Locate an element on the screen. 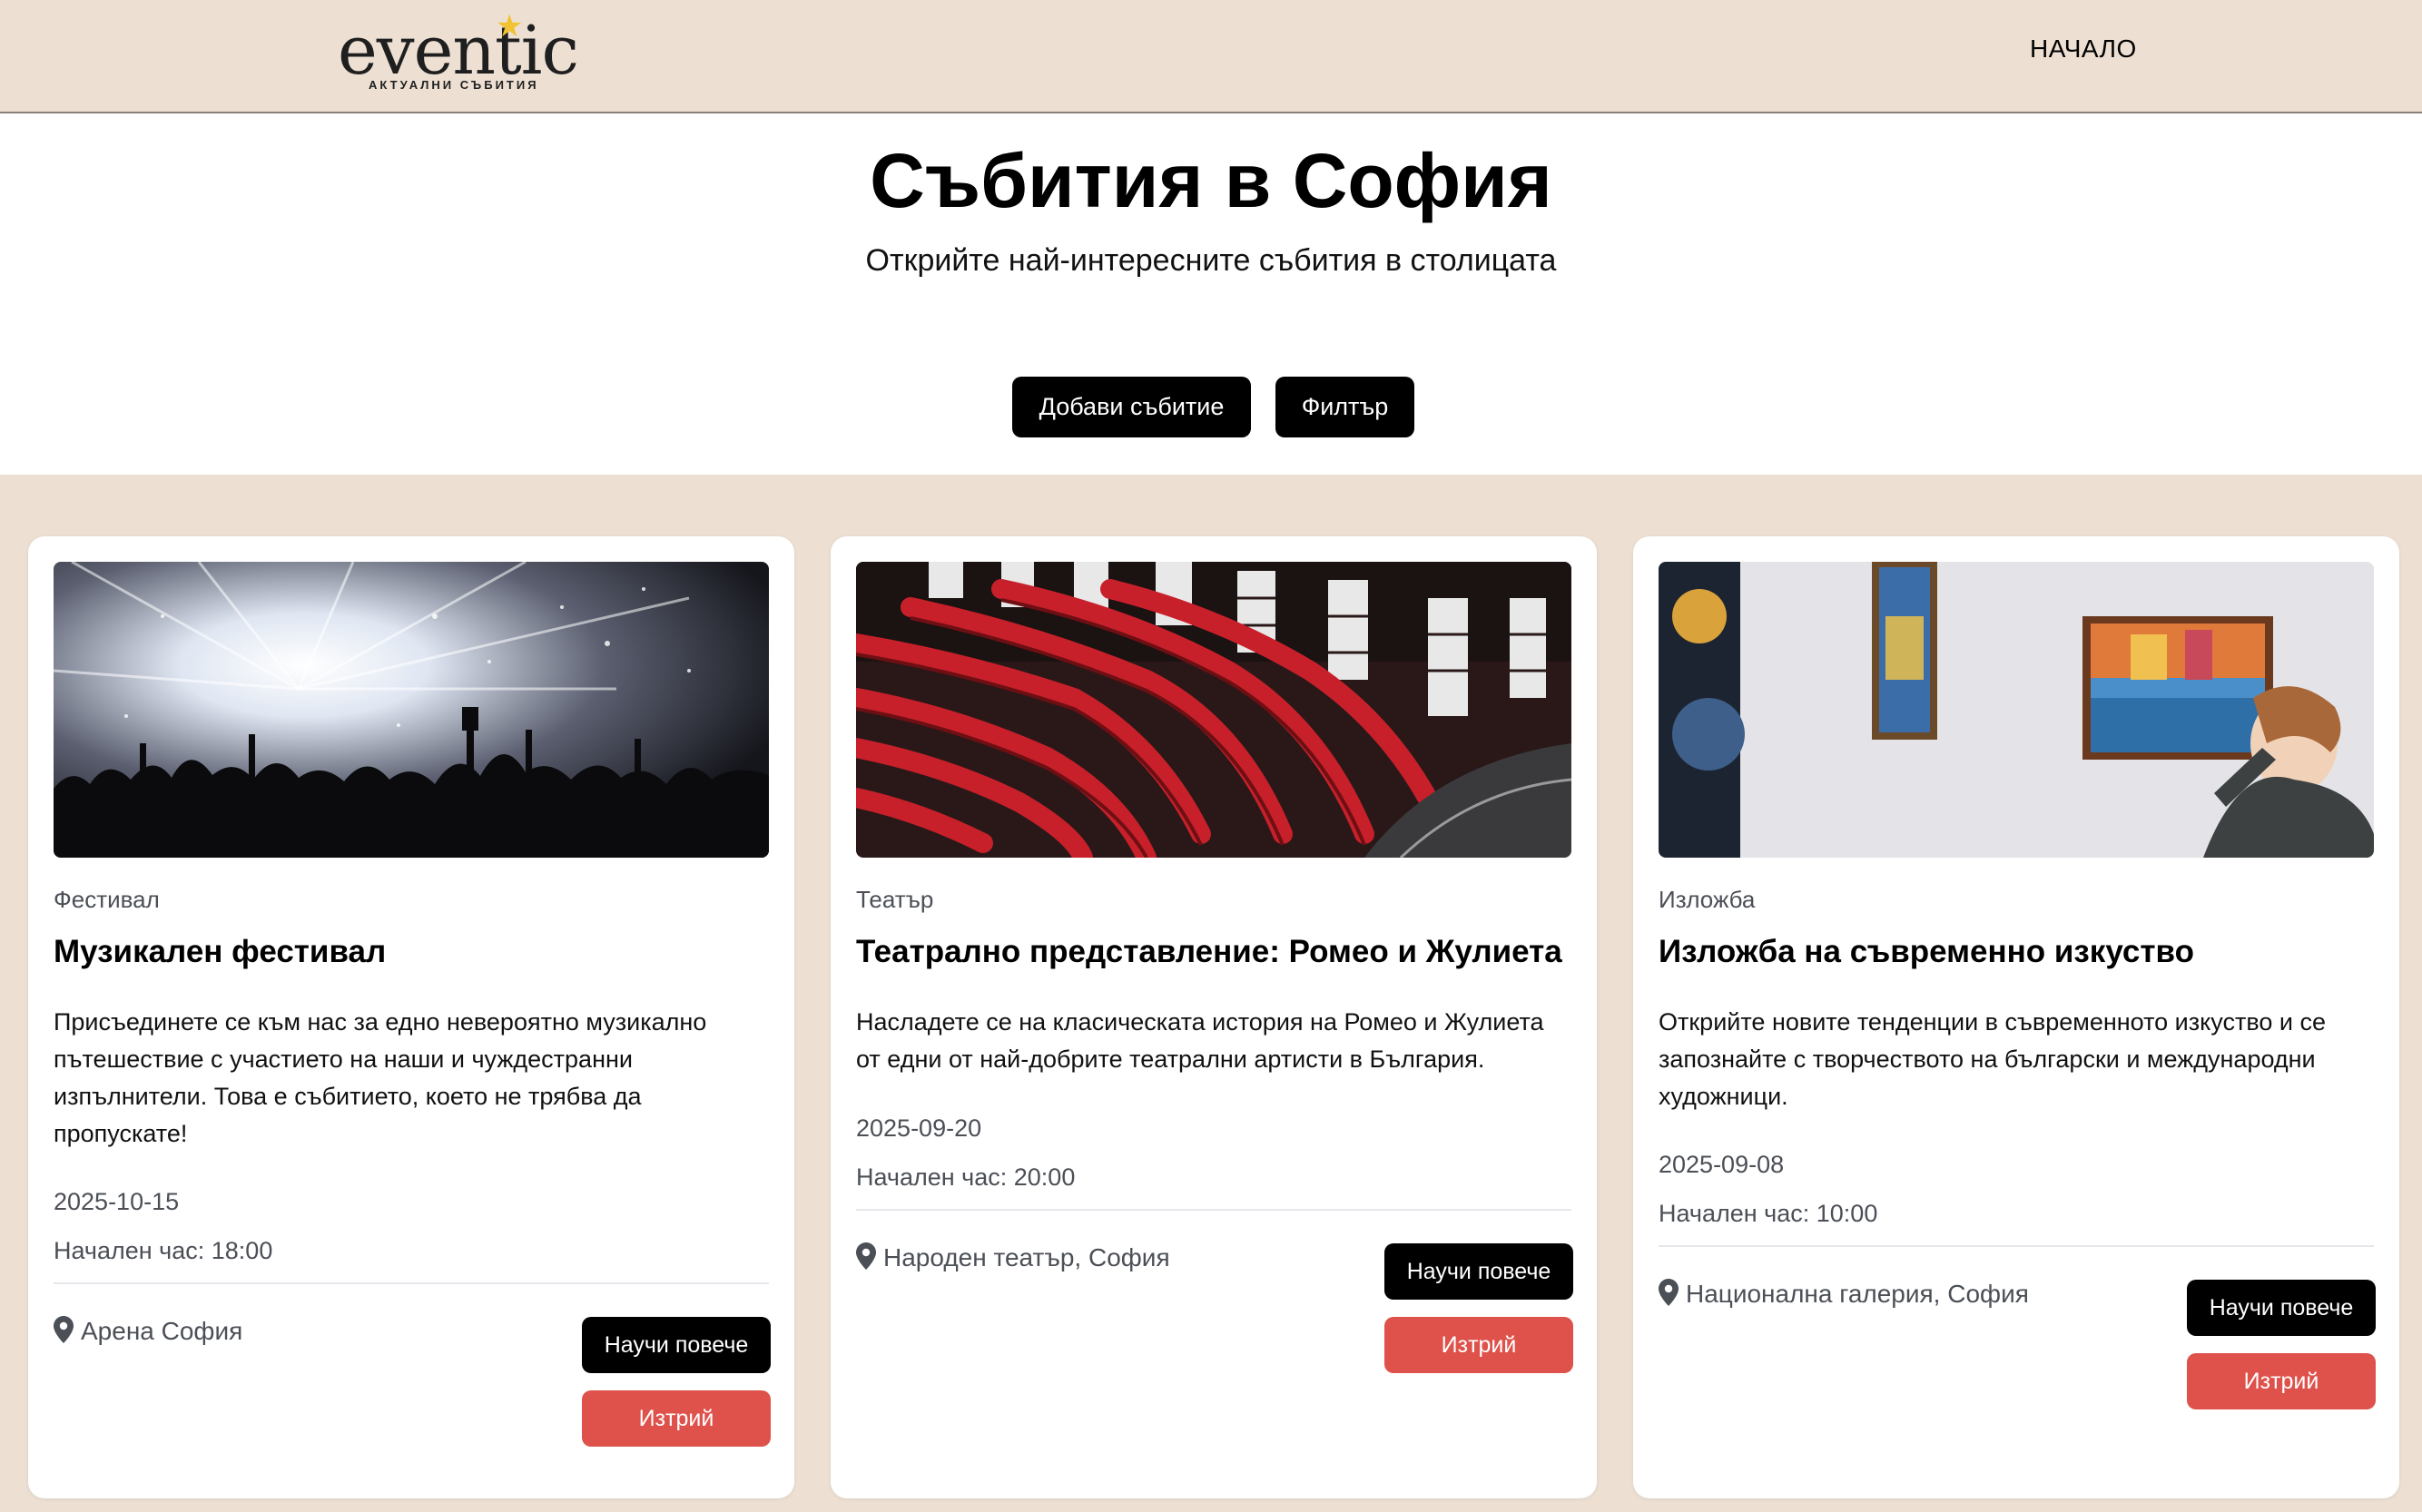 The width and height of the screenshot is (2422, 1512). event-location-text: Национална галерия, София is located at coordinates (1858, 1294).